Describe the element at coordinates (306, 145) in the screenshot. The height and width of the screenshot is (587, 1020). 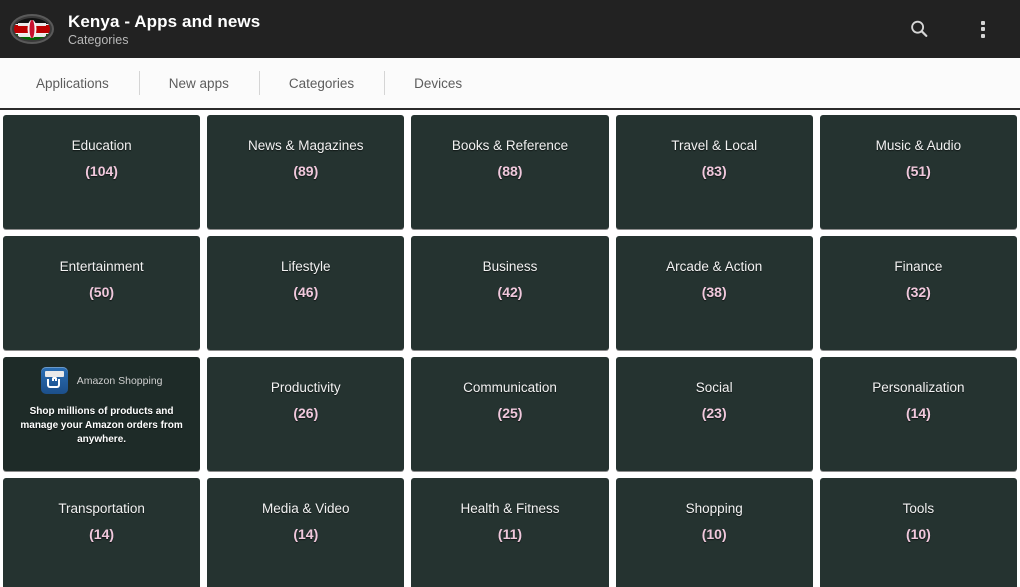
I see `category-title: News & Magazines` at that location.